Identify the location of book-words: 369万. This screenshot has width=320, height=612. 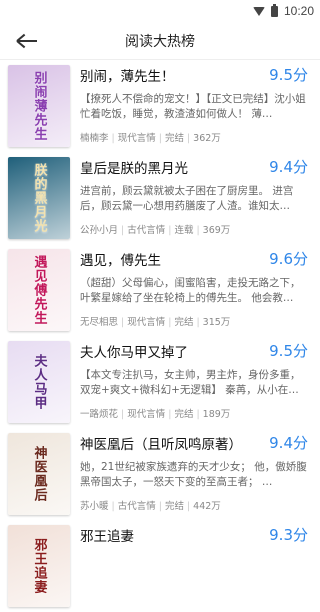
(216, 230).